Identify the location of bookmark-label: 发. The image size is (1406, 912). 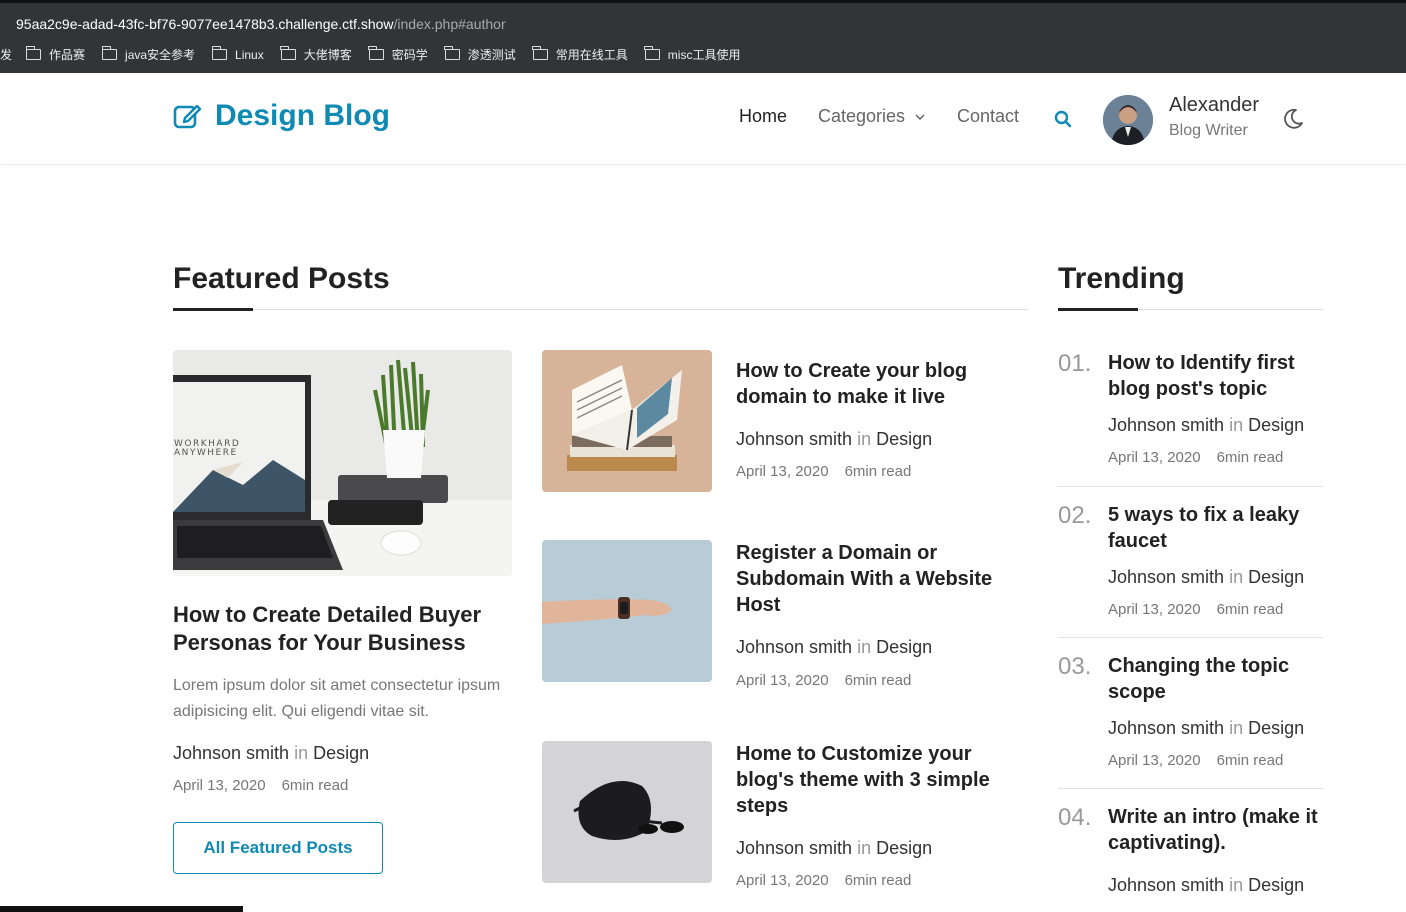
(6, 55).